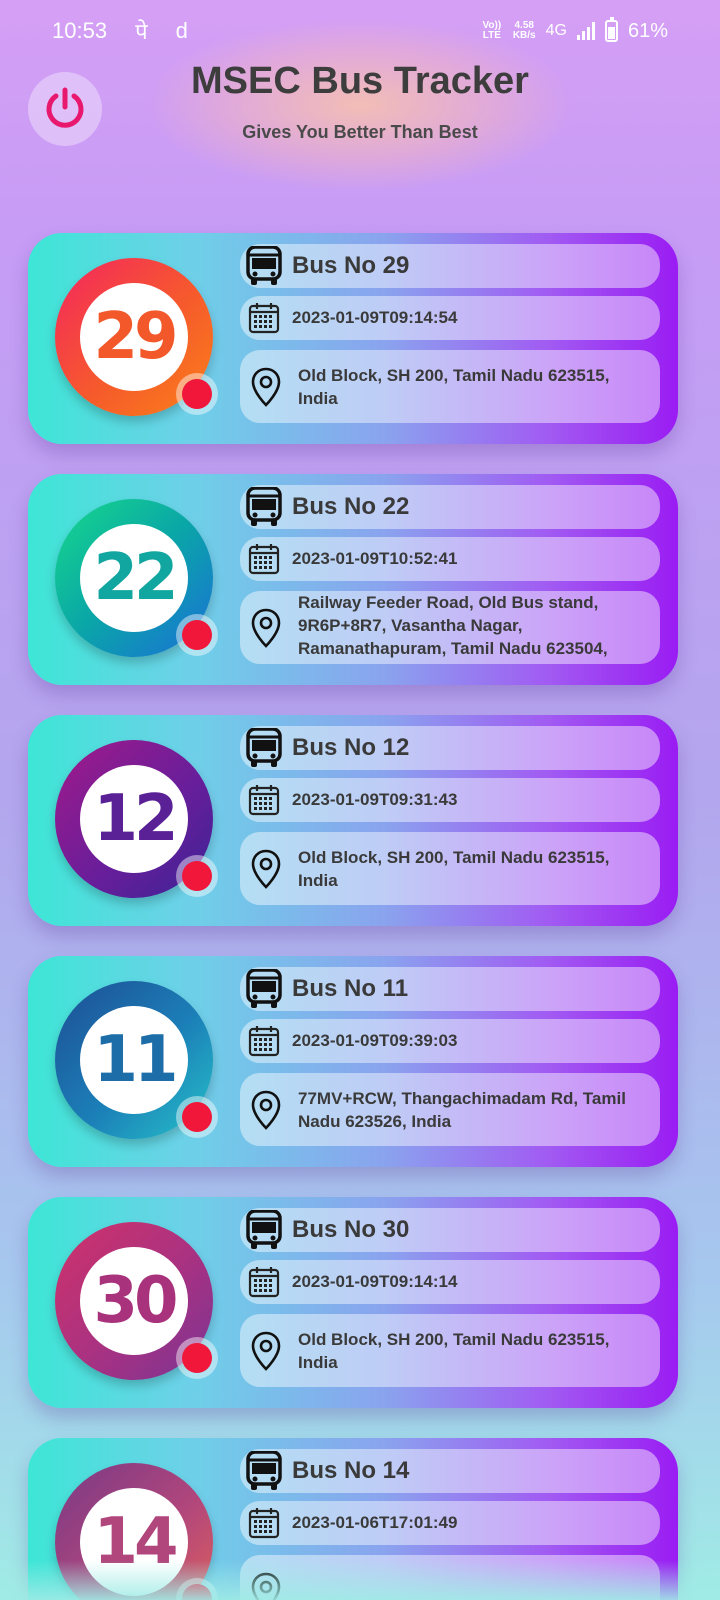  What do you see at coordinates (450, 1230) in the screenshot?
I see `bus-name-row: Bus No 30` at bounding box center [450, 1230].